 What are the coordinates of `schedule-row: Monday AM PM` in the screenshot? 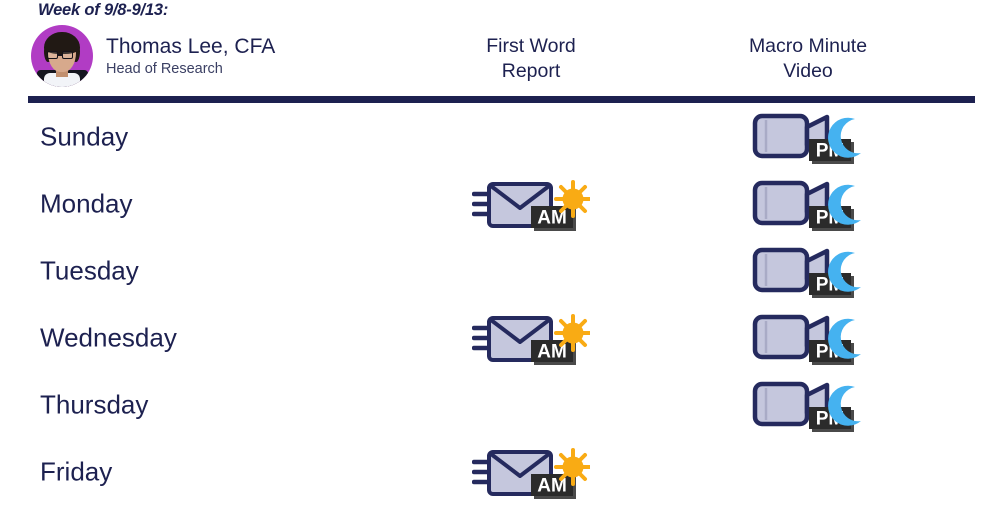 It's located at (501, 203).